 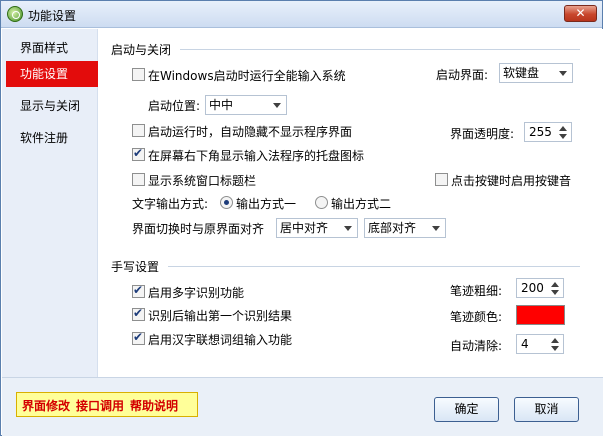 I want to click on stroke-width-label: 笔迹粗细:, so click(x=476, y=291).